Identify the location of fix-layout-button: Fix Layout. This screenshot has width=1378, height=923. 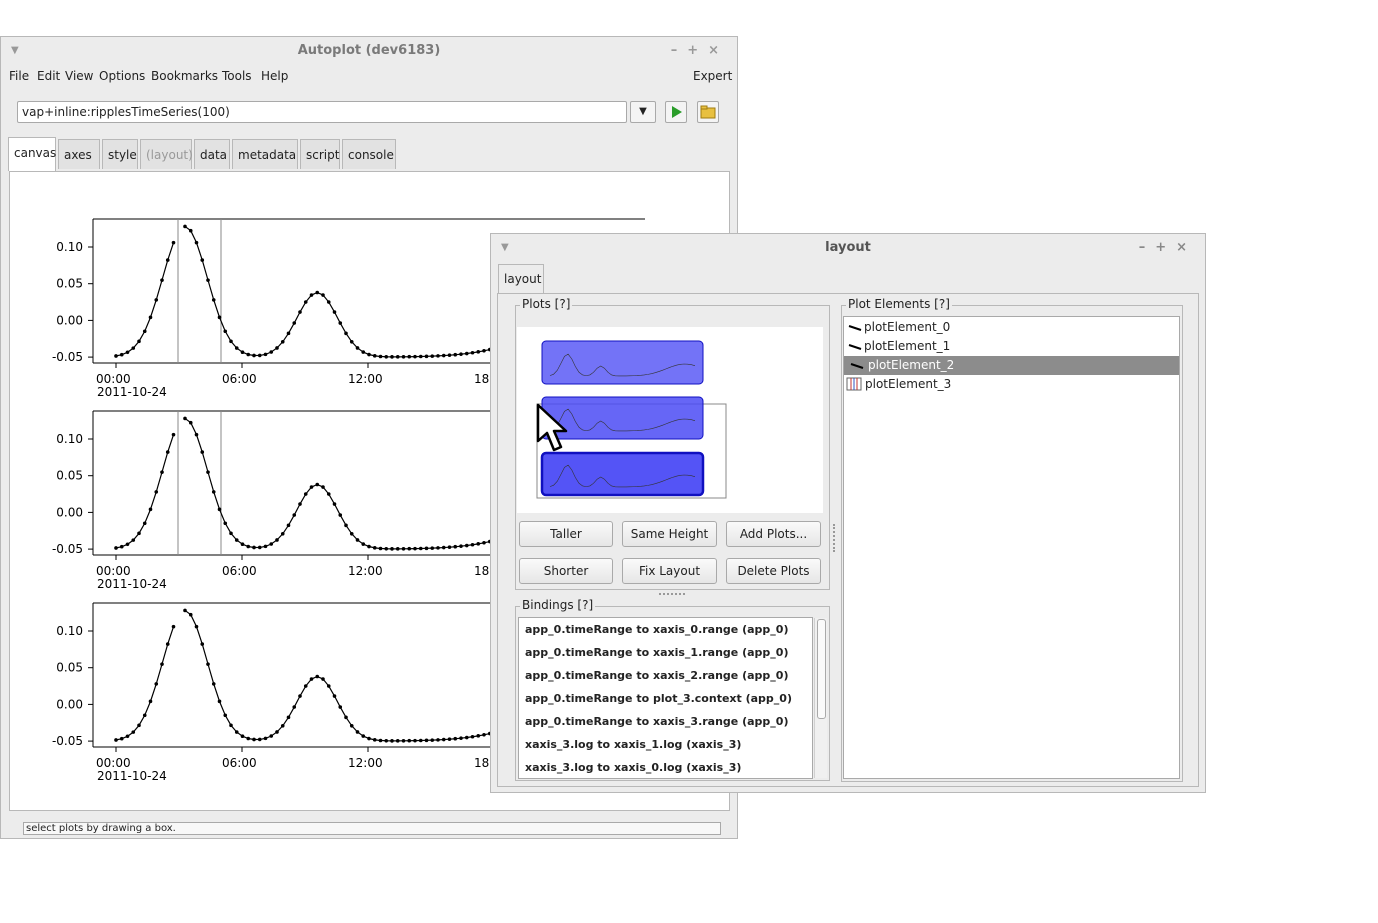
(669, 571).